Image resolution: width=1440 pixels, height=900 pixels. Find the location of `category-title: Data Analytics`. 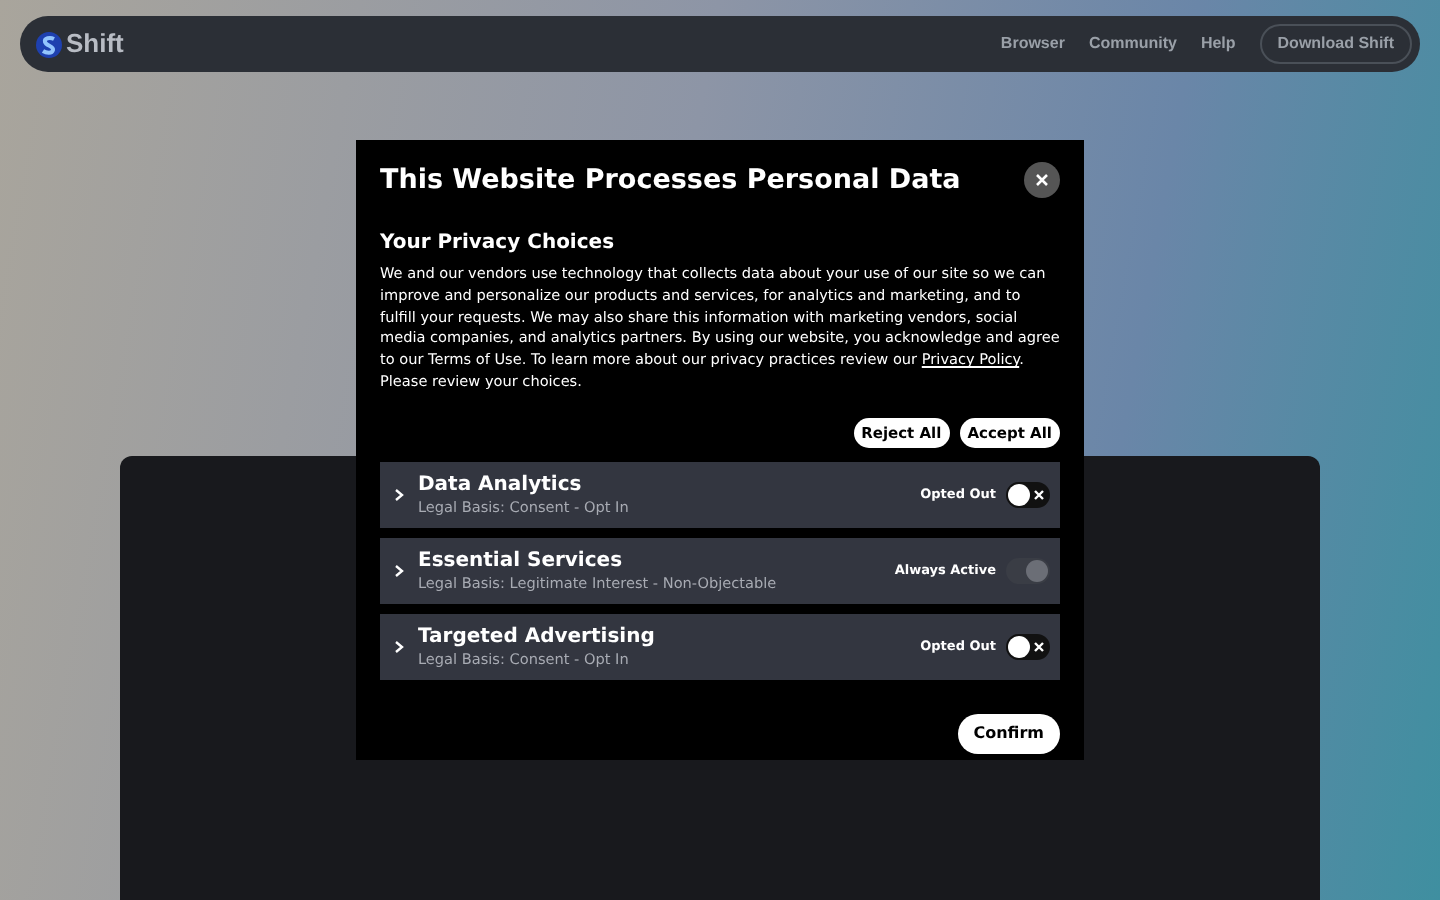

category-title: Data Analytics is located at coordinates (501, 485).